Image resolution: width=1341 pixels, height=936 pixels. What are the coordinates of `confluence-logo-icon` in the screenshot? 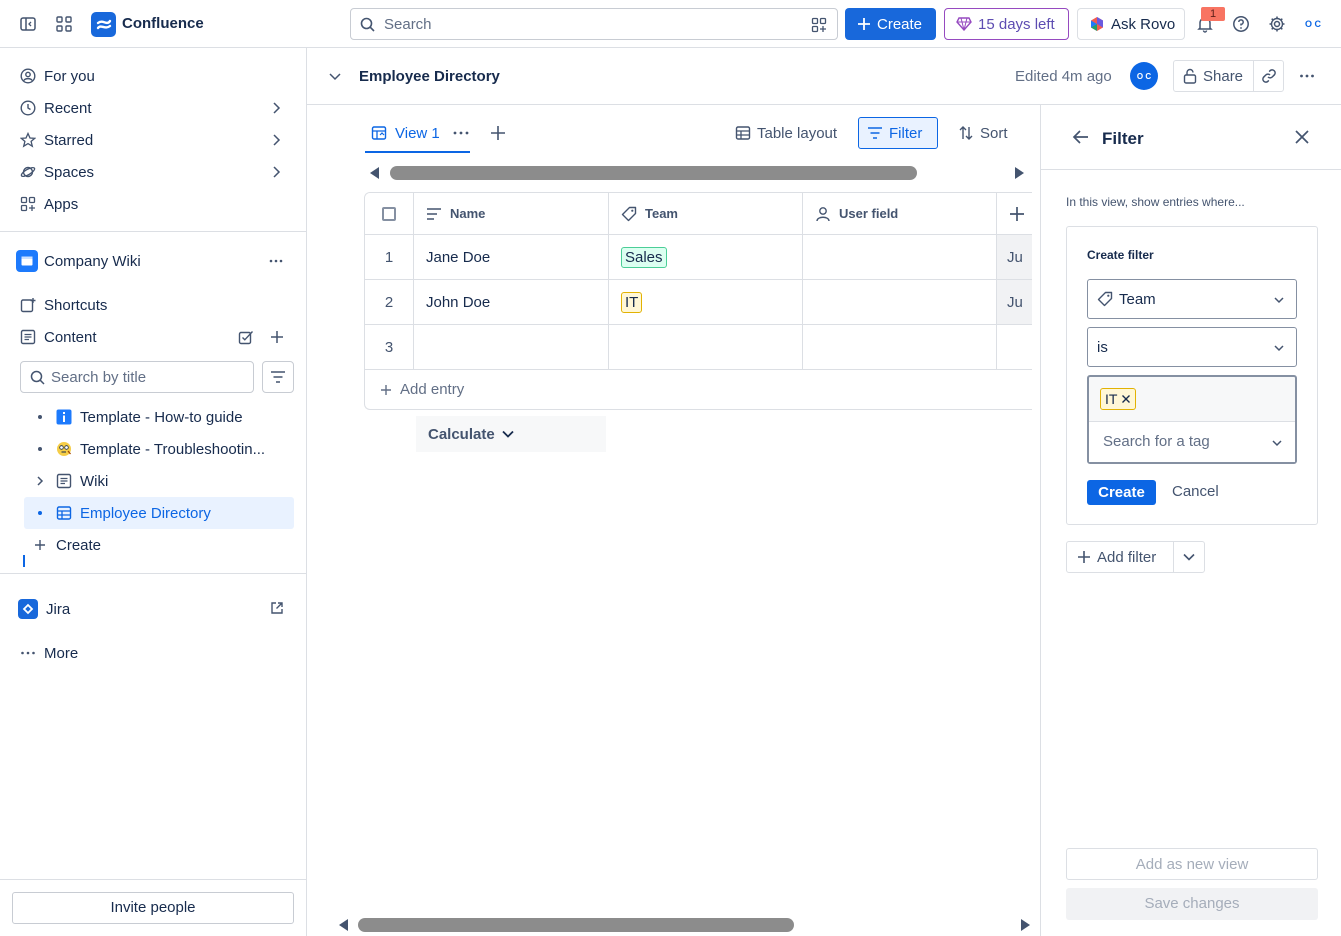 It's located at (103, 24).